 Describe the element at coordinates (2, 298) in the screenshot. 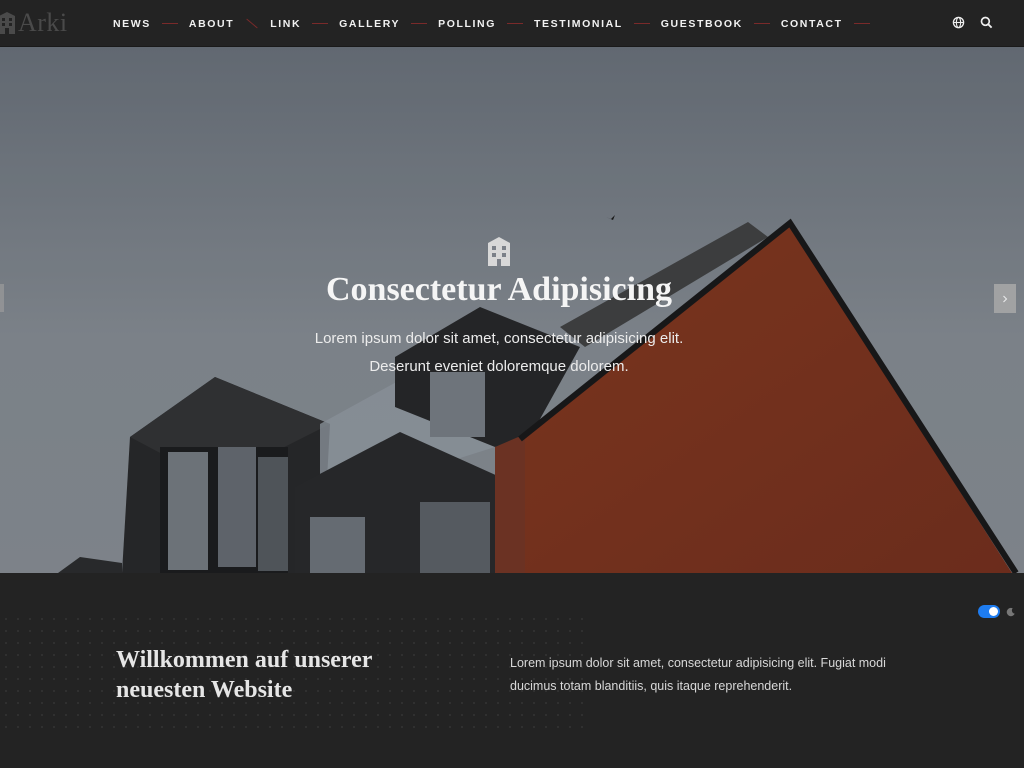

I see `slider-prev-button` at that location.